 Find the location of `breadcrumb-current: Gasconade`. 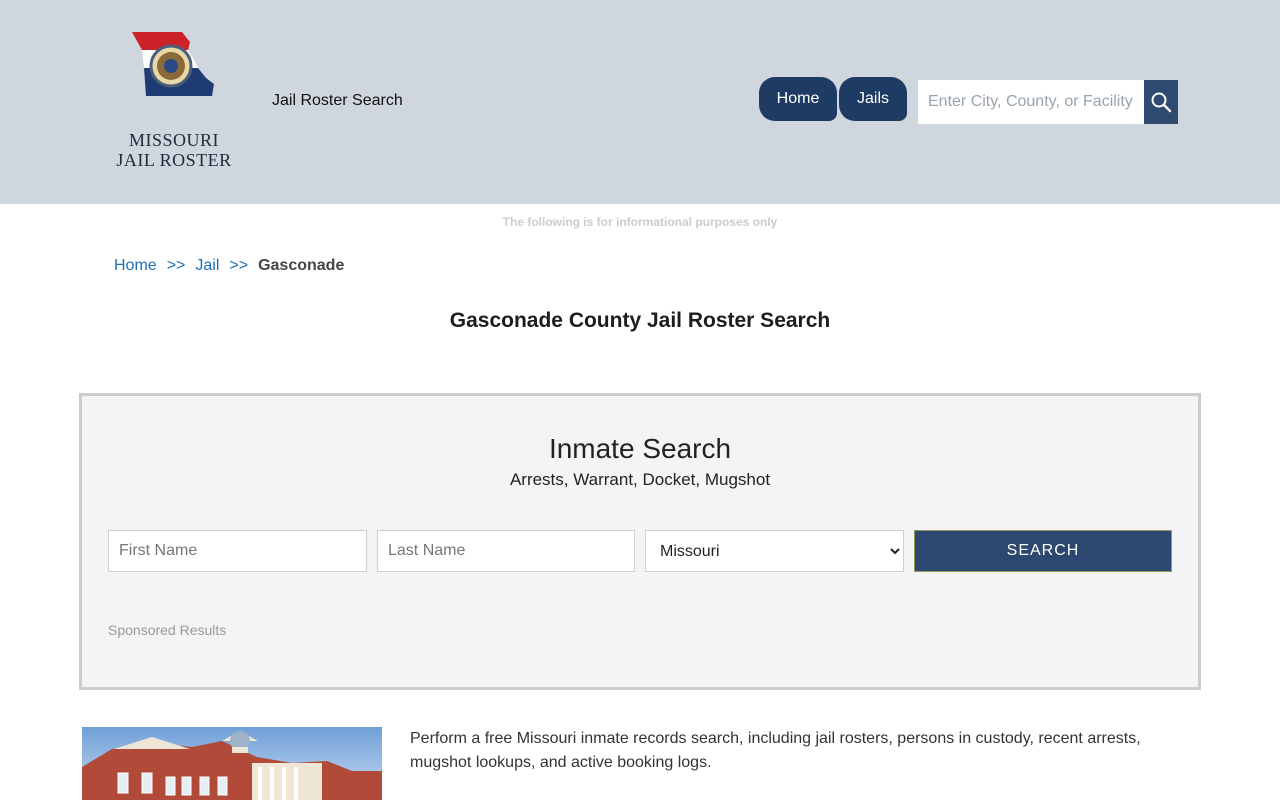

breadcrumb-current: Gasconade is located at coordinates (301, 265).